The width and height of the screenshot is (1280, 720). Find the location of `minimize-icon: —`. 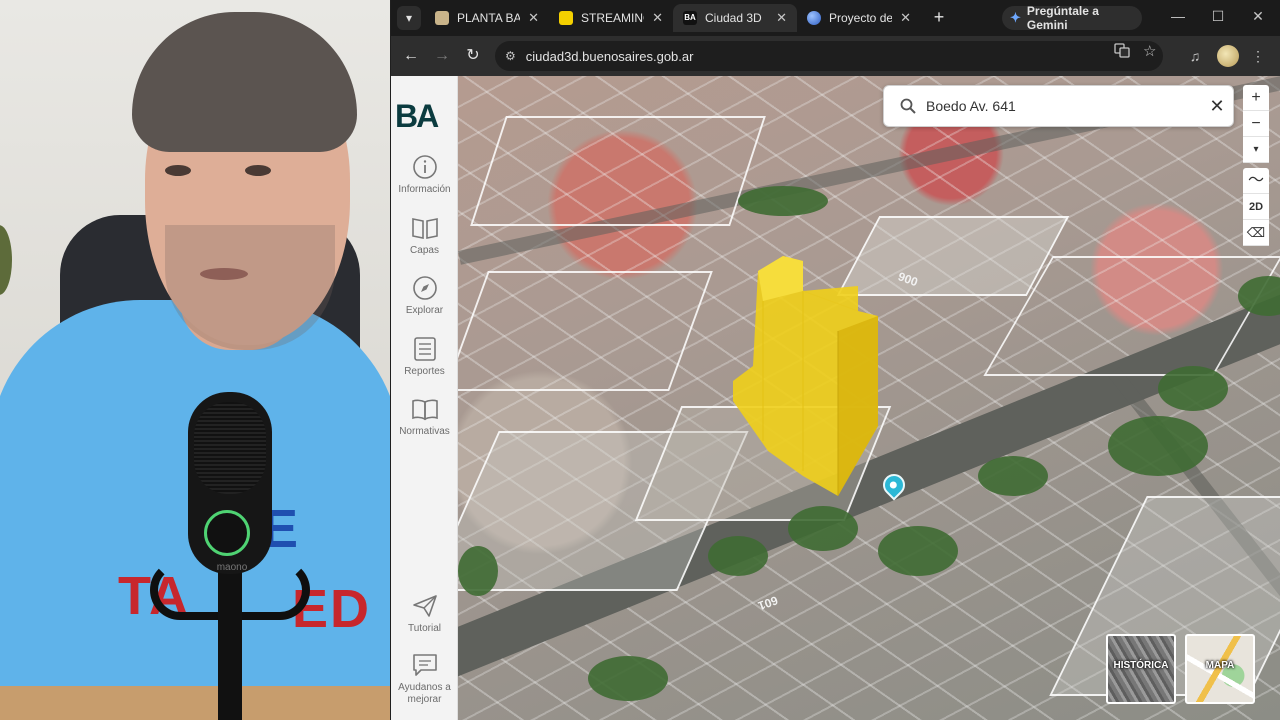

minimize-icon: — is located at coordinates (1178, 16).